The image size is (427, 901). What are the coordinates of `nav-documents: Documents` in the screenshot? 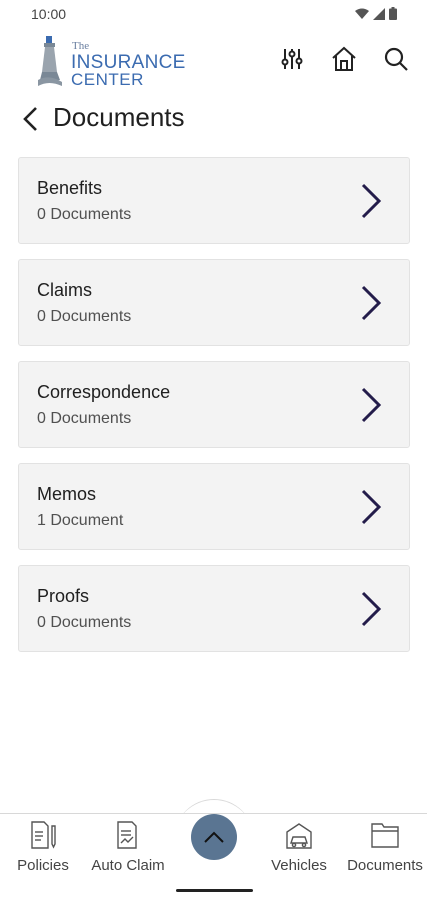 It's located at (385, 849).